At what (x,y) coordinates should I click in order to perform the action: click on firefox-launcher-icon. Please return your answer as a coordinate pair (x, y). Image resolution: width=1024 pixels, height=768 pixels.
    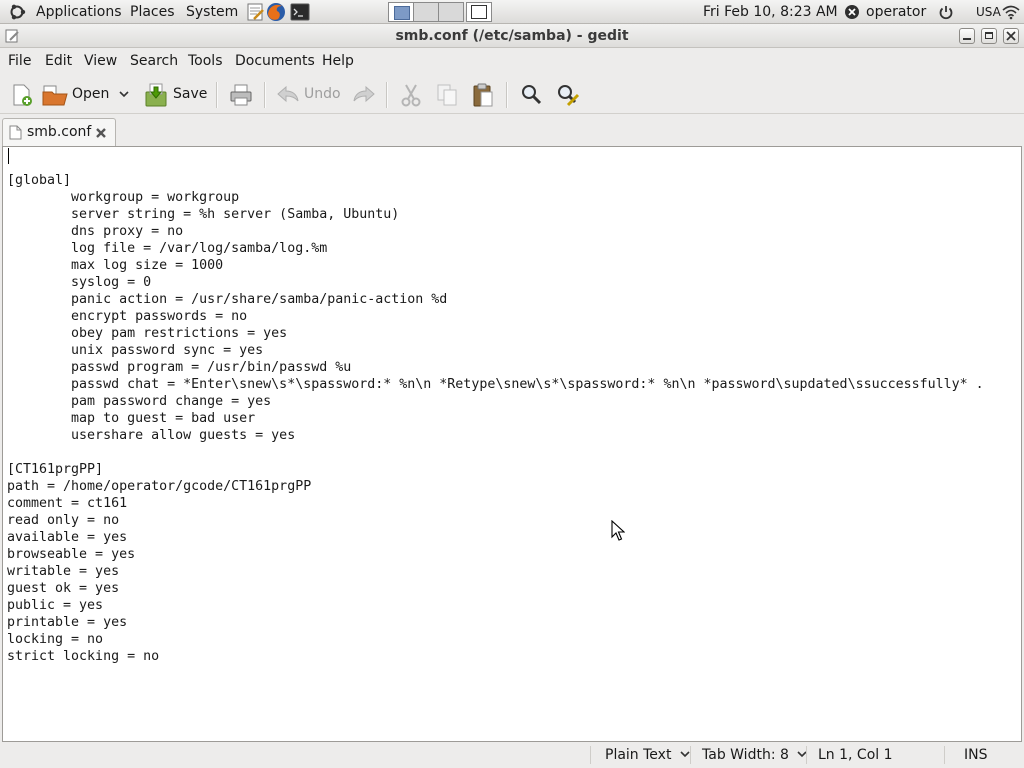
    Looking at the image, I should click on (276, 12).